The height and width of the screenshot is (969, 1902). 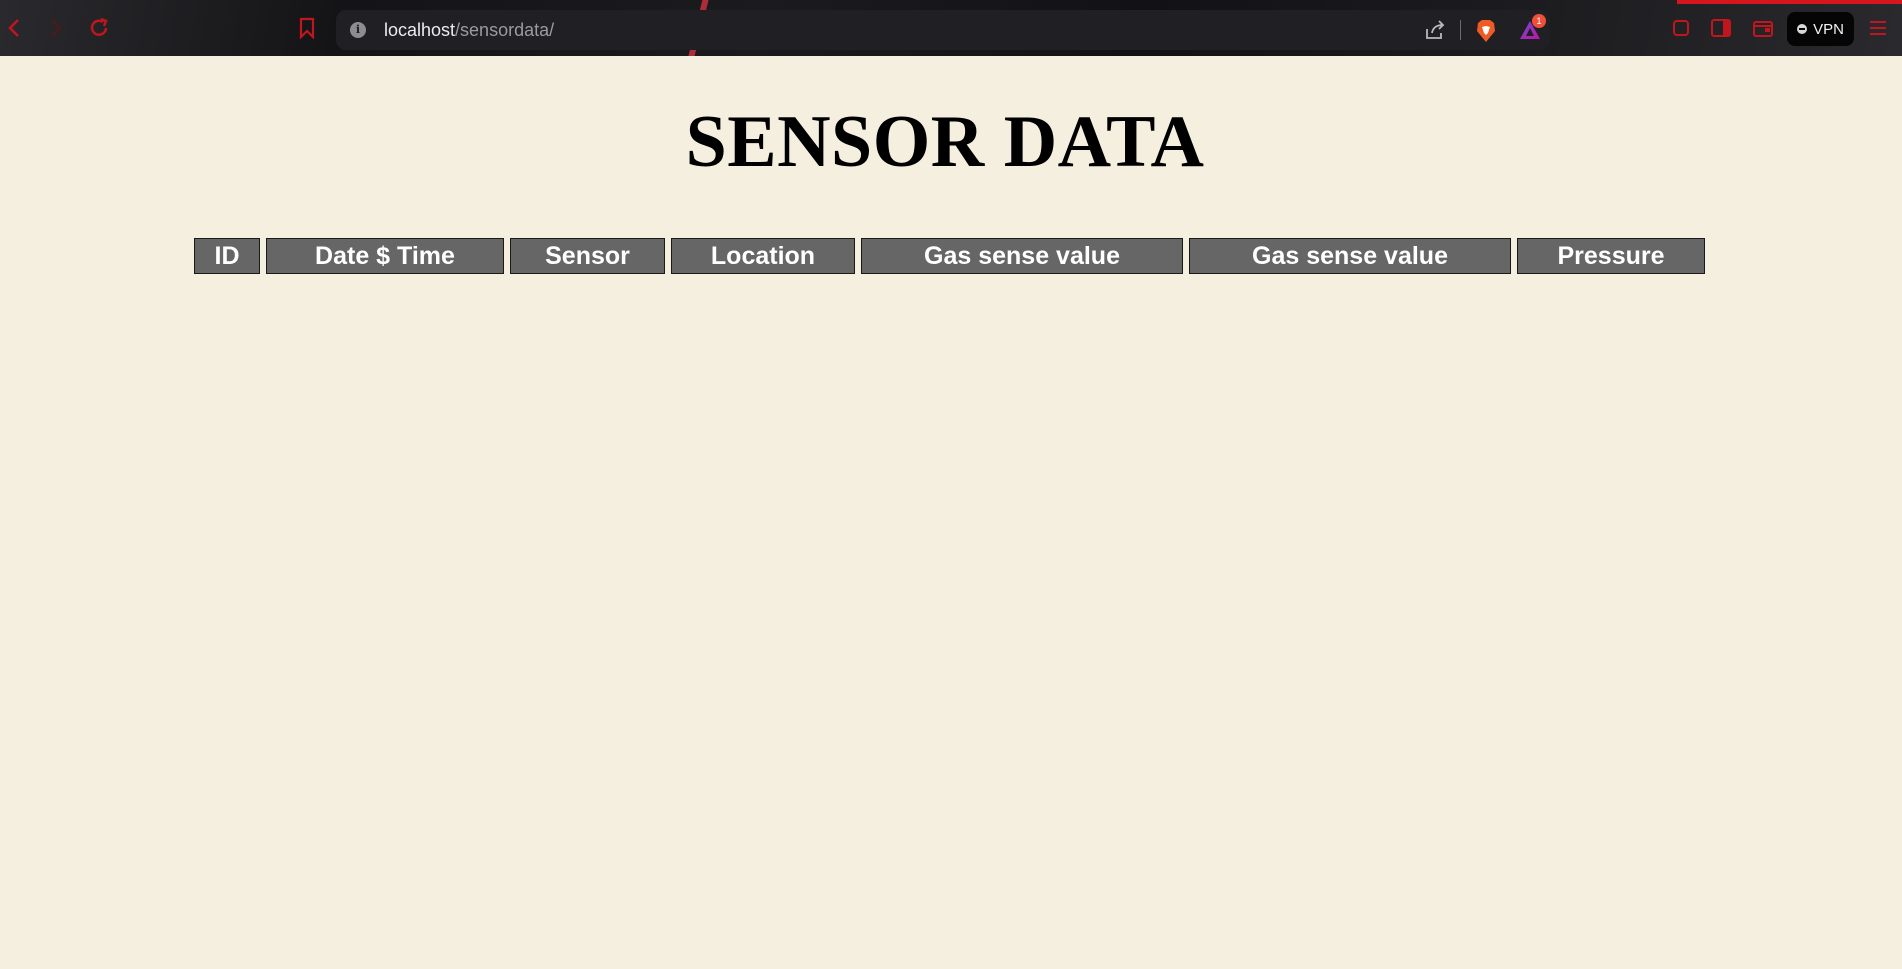 I want to click on vpn-status-icon, so click(x=1802, y=29).